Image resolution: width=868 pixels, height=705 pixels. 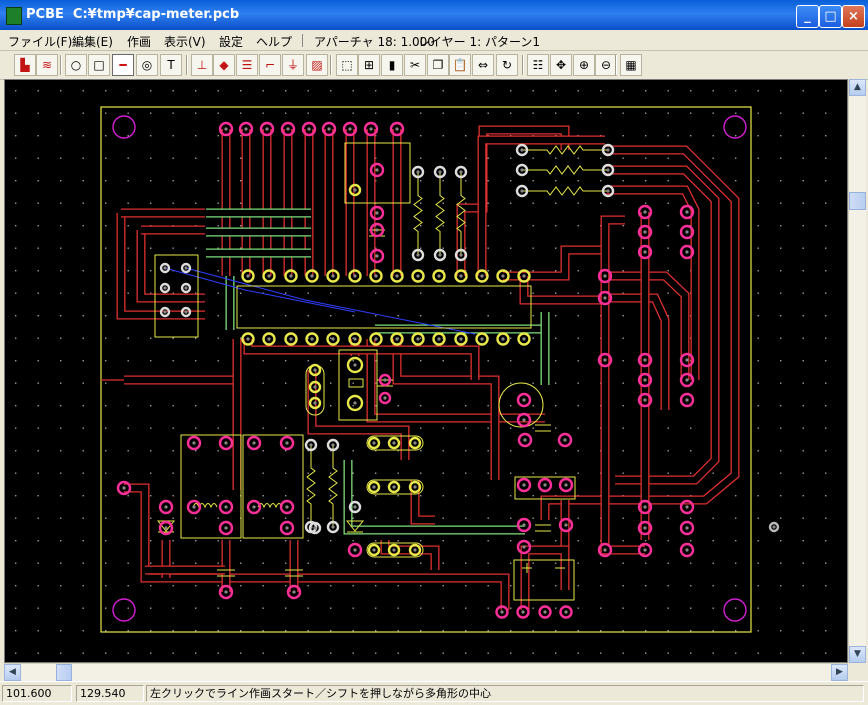 What do you see at coordinates (274, 41) in the screenshot?
I see `menu-help: ヘルプ` at bounding box center [274, 41].